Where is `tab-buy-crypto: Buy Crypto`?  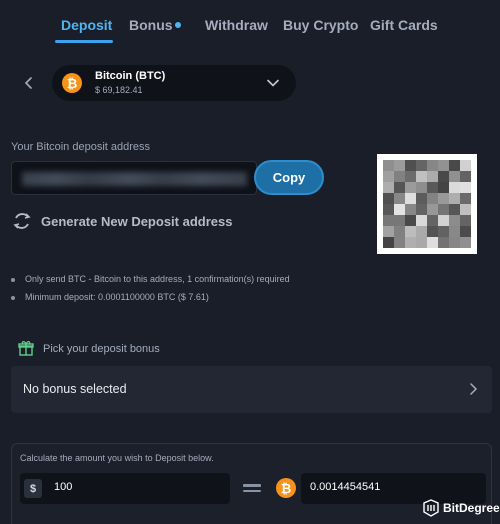
tab-buy-crypto: Buy Crypto is located at coordinates (320, 25).